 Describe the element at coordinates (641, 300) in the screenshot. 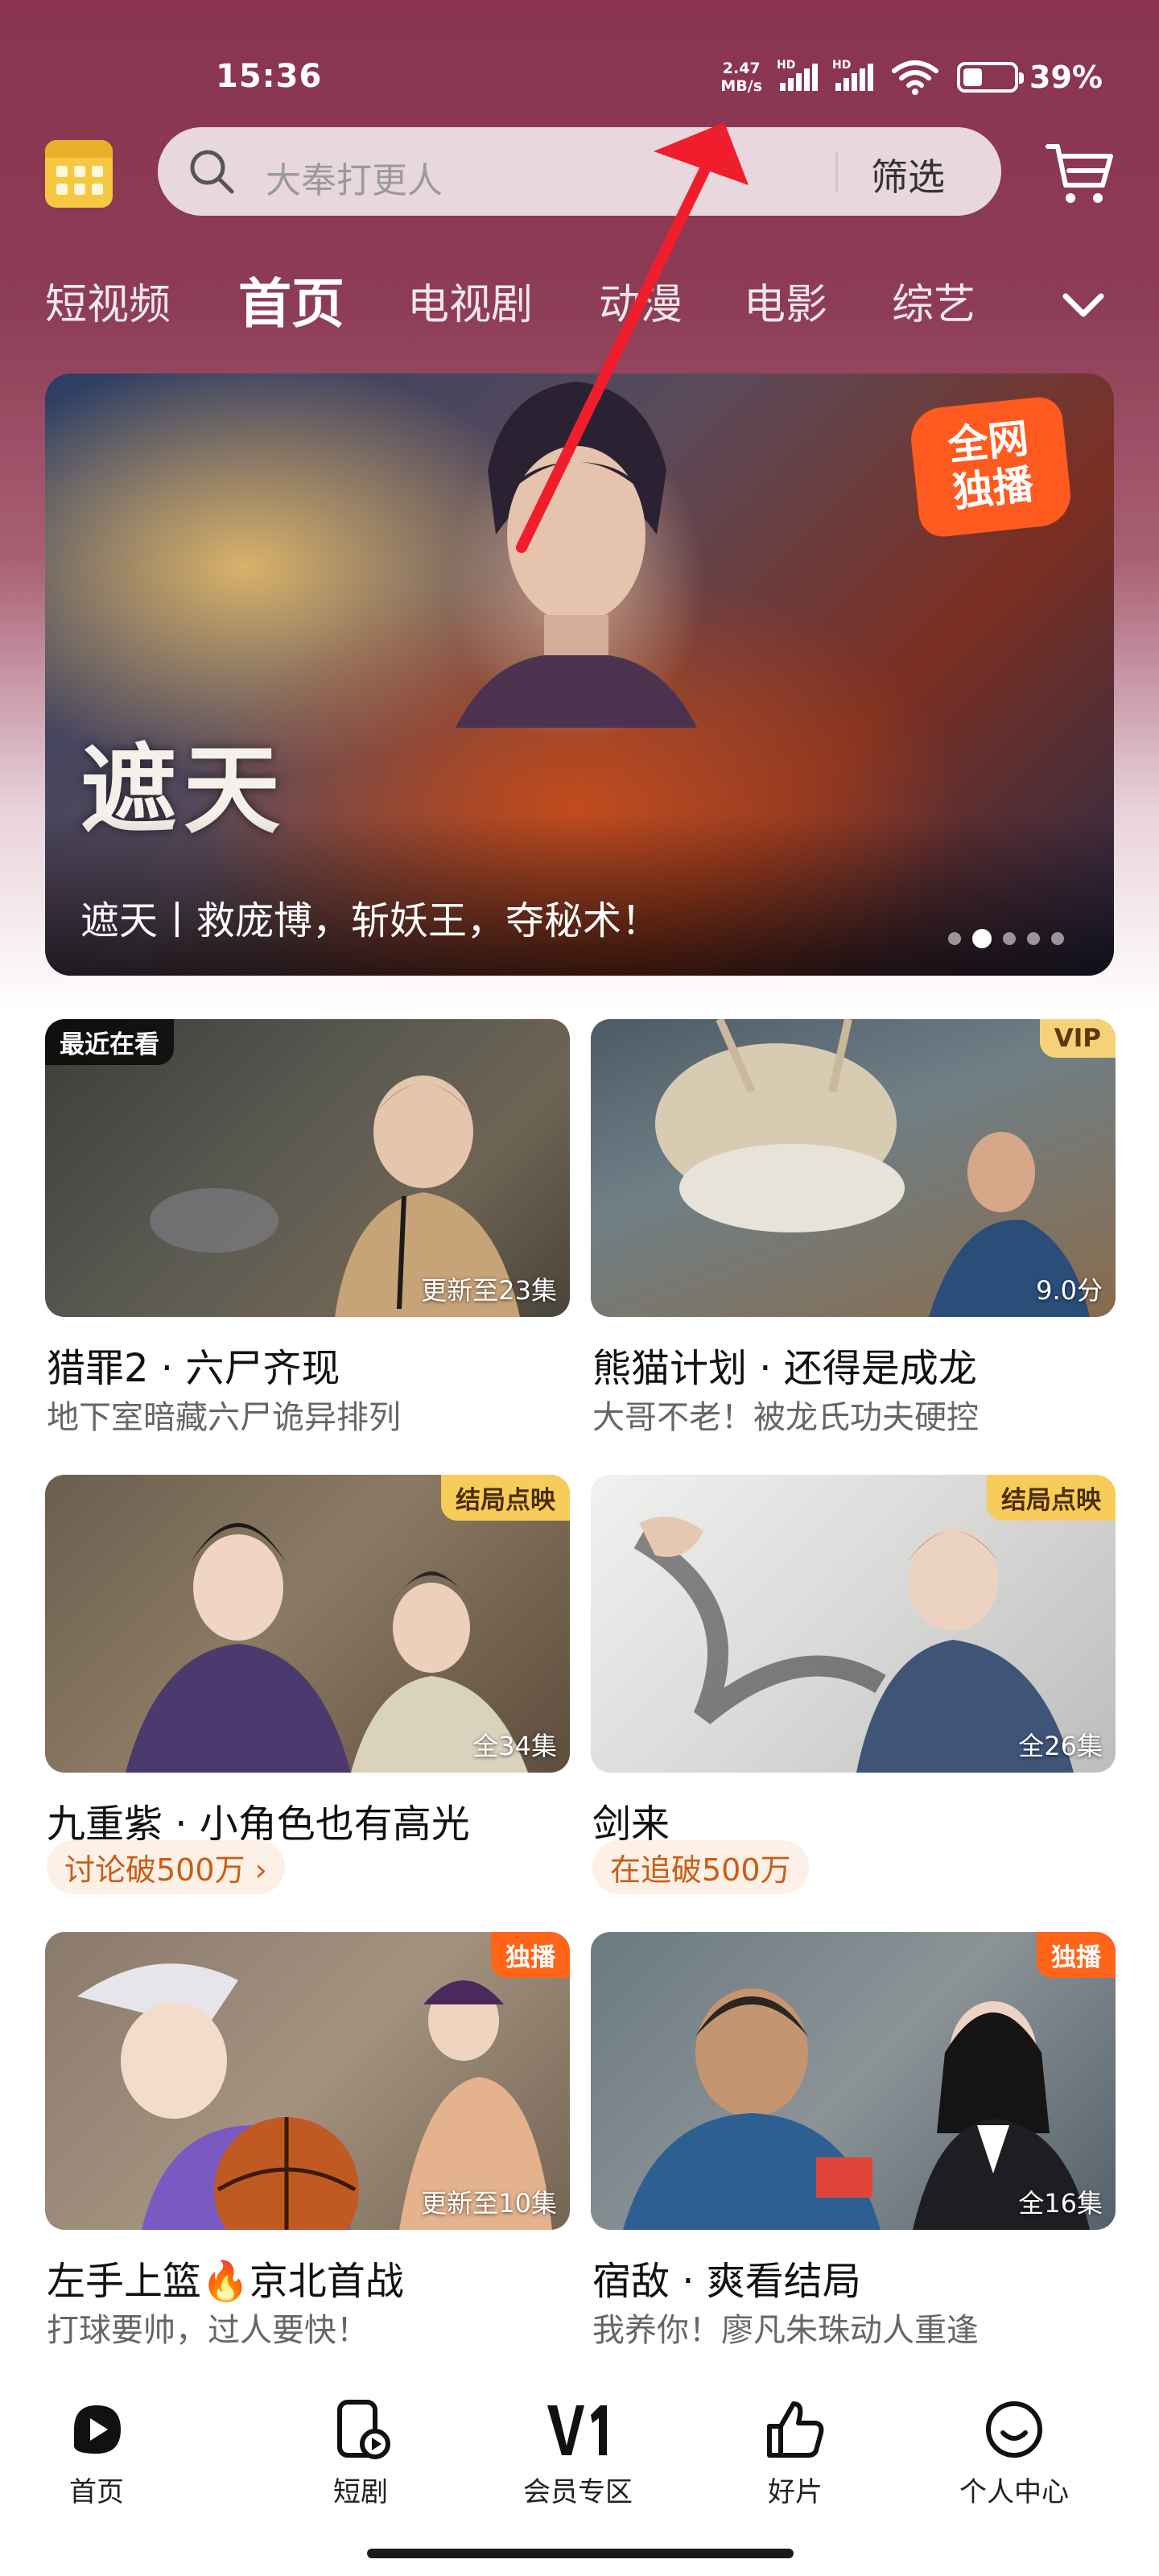

I see `tab-anime: 动漫` at that location.